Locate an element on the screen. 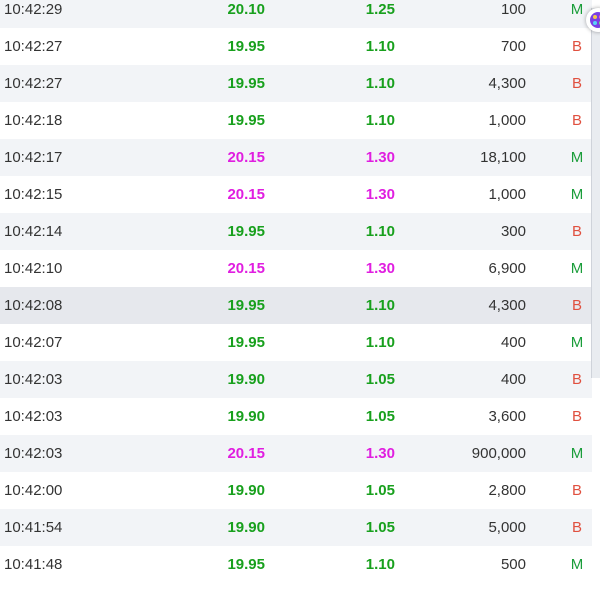  trade-row: 10:42:18 19.95 1.10 1,000 B is located at coordinates (296, 120).